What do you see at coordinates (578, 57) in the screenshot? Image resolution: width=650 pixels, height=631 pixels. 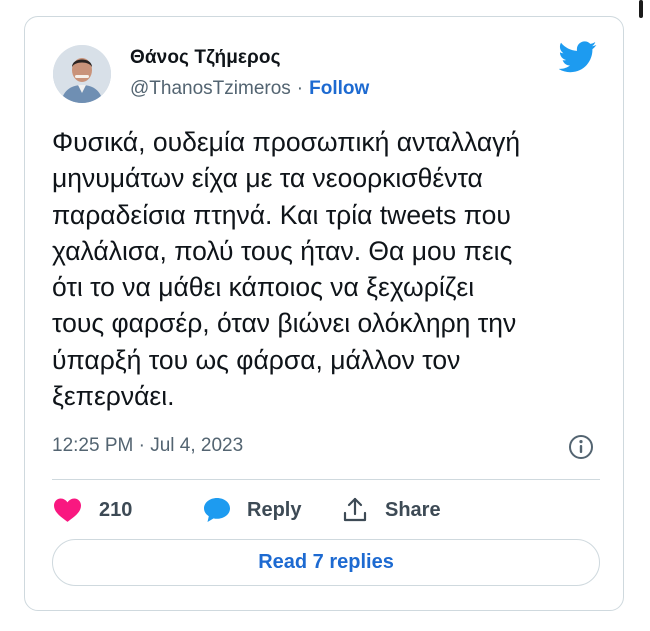 I see `twitter-bird-icon` at bounding box center [578, 57].